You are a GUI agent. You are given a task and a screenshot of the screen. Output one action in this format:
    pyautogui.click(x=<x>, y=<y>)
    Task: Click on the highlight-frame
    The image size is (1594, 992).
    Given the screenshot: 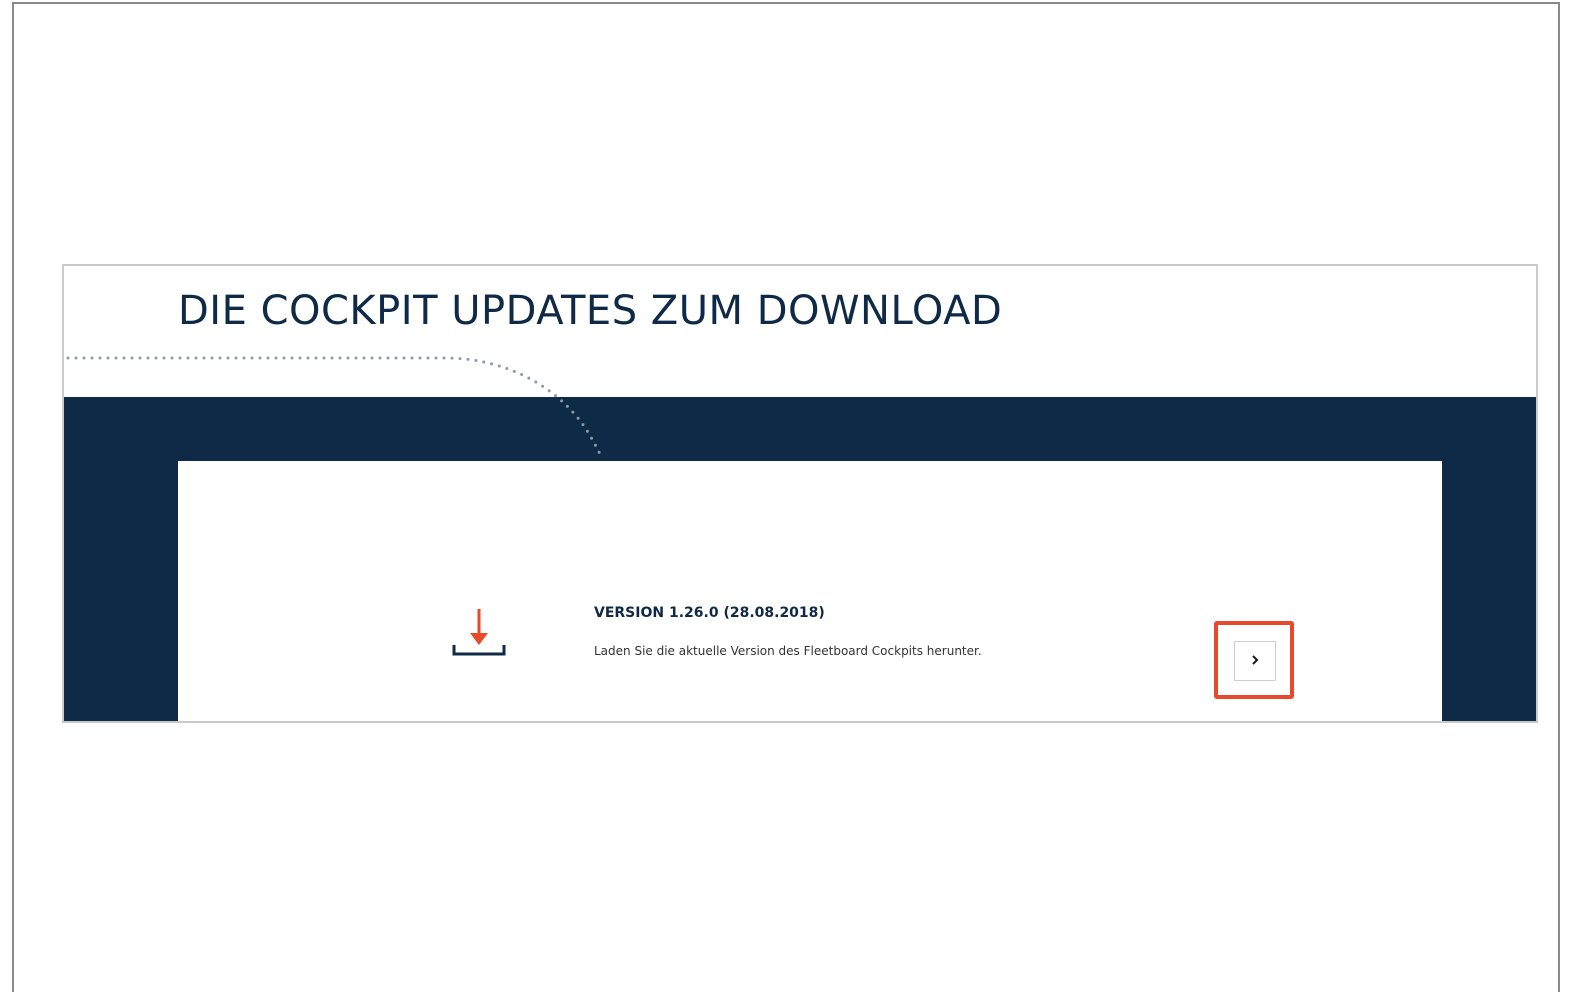 What is the action you would take?
    pyautogui.click(x=1254, y=660)
    